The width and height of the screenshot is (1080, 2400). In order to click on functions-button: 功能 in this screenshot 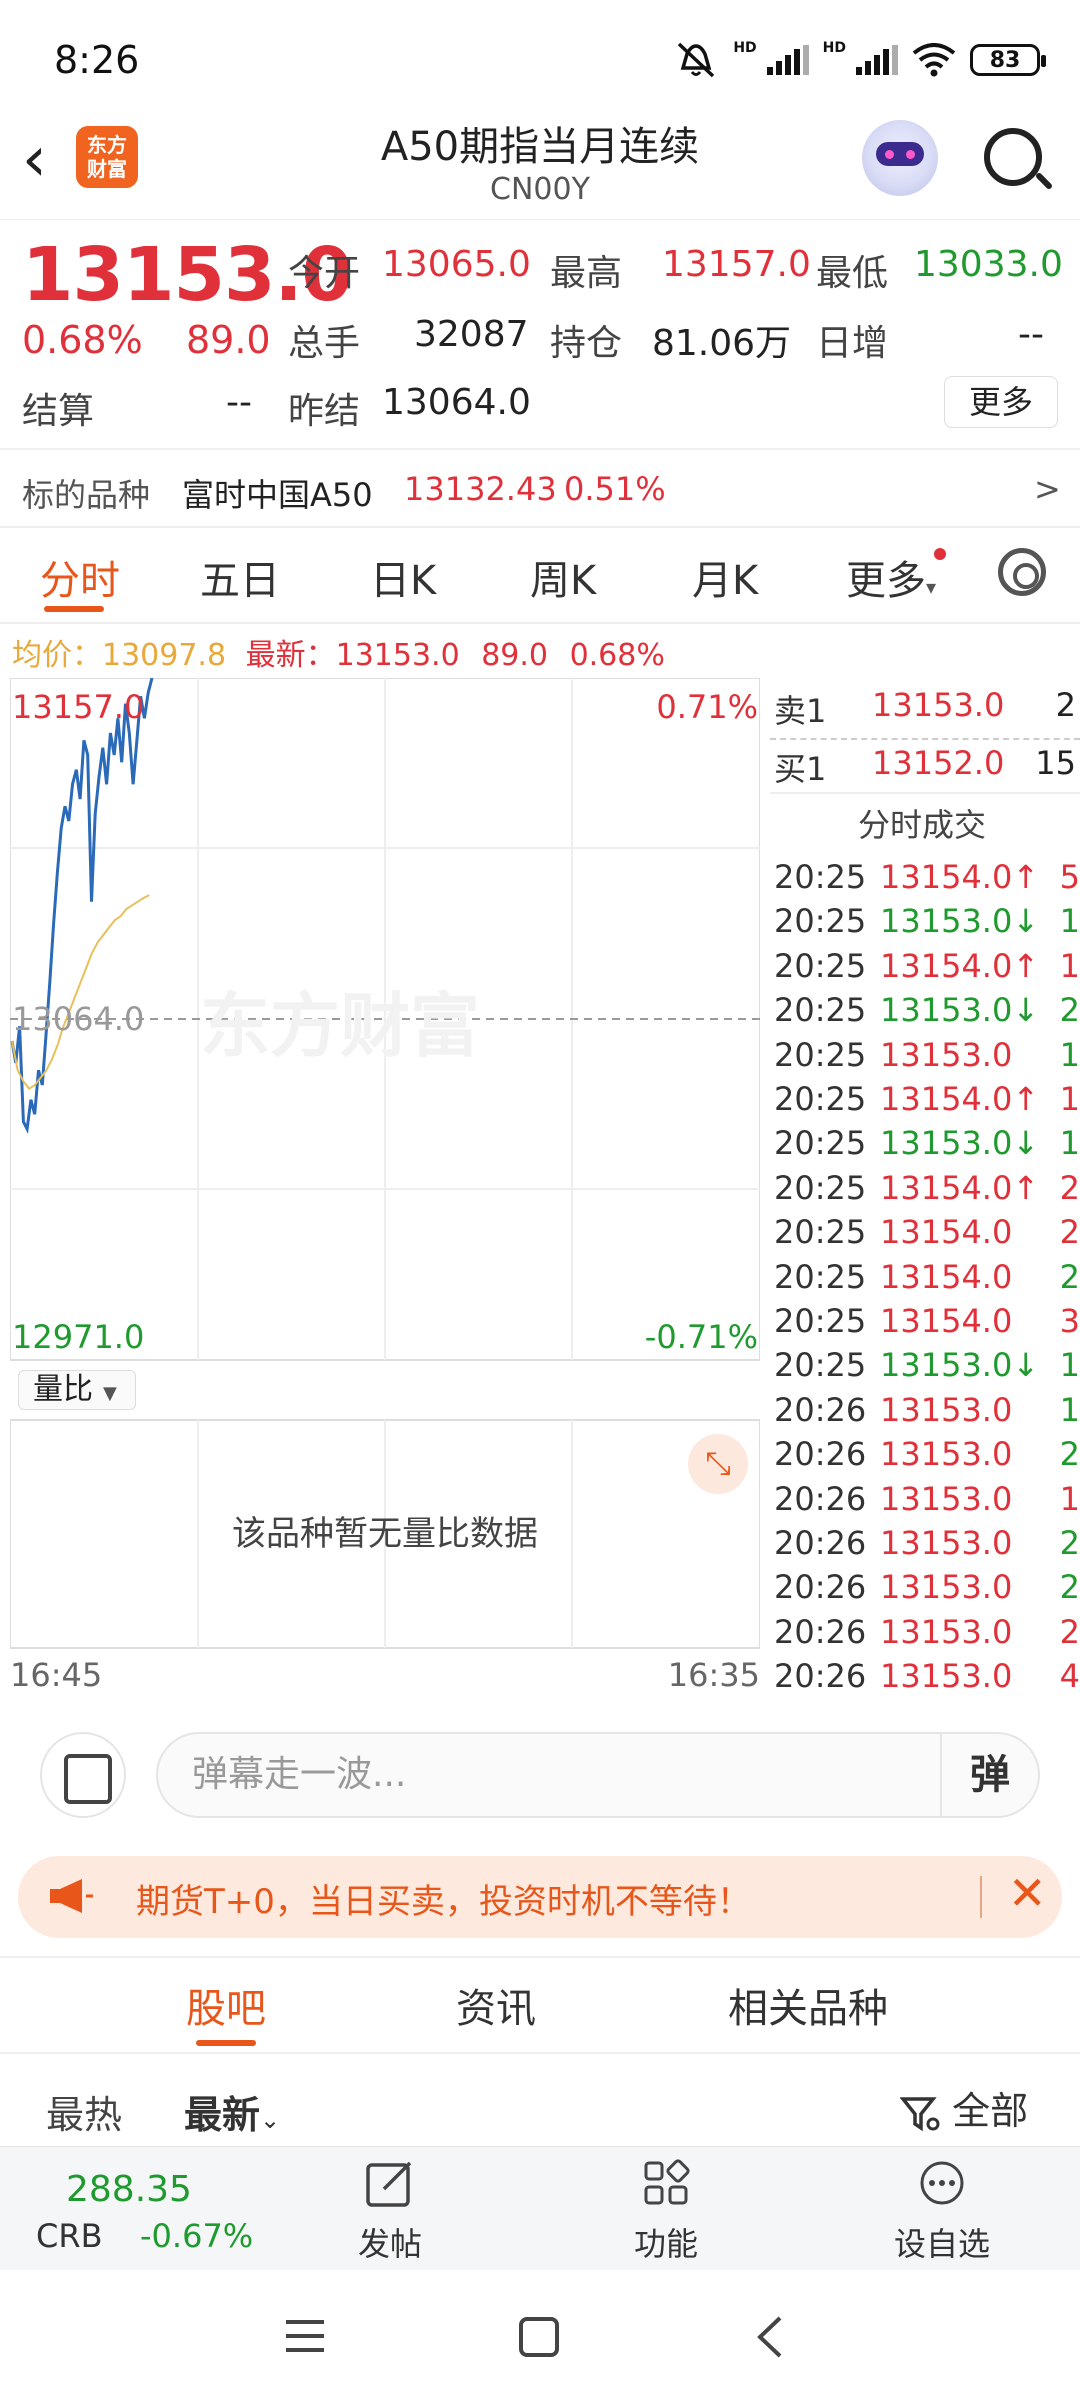, I will do `click(666, 2209)`.